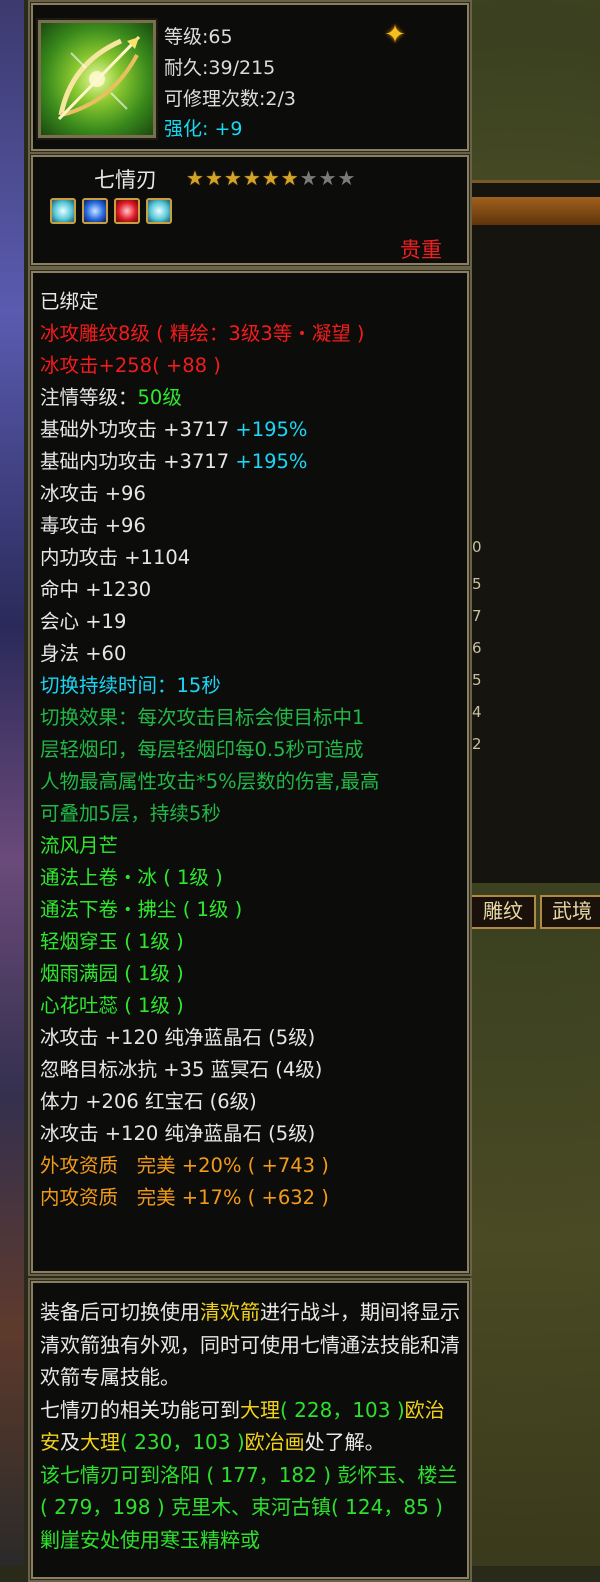 Image resolution: width=600 pixels, height=1582 pixels. I want to click on switch-duration: 切换持续时间：15秒, so click(130, 685).